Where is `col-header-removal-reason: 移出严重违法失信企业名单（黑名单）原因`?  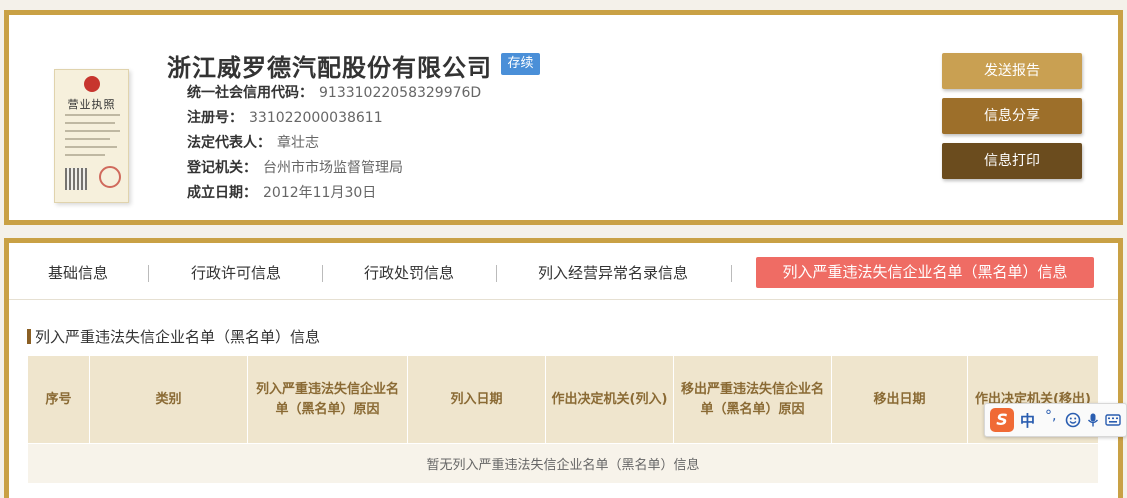 col-header-removal-reason: 移出严重违法失信企业名单（黑名单）原因 is located at coordinates (752, 399).